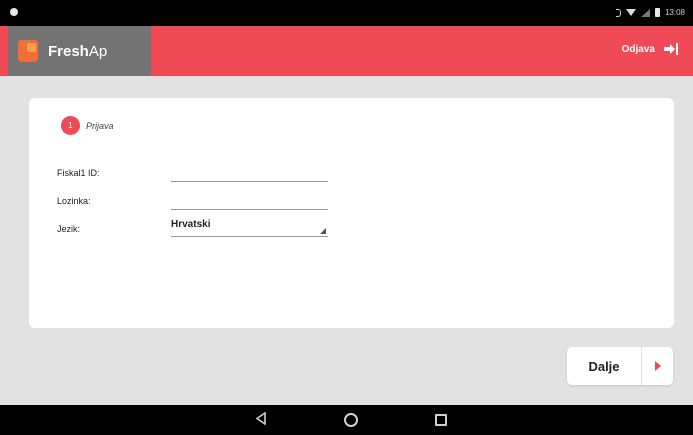  What do you see at coordinates (191, 224) in the screenshot?
I see `language-select-value: Hrvatski` at bounding box center [191, 224].